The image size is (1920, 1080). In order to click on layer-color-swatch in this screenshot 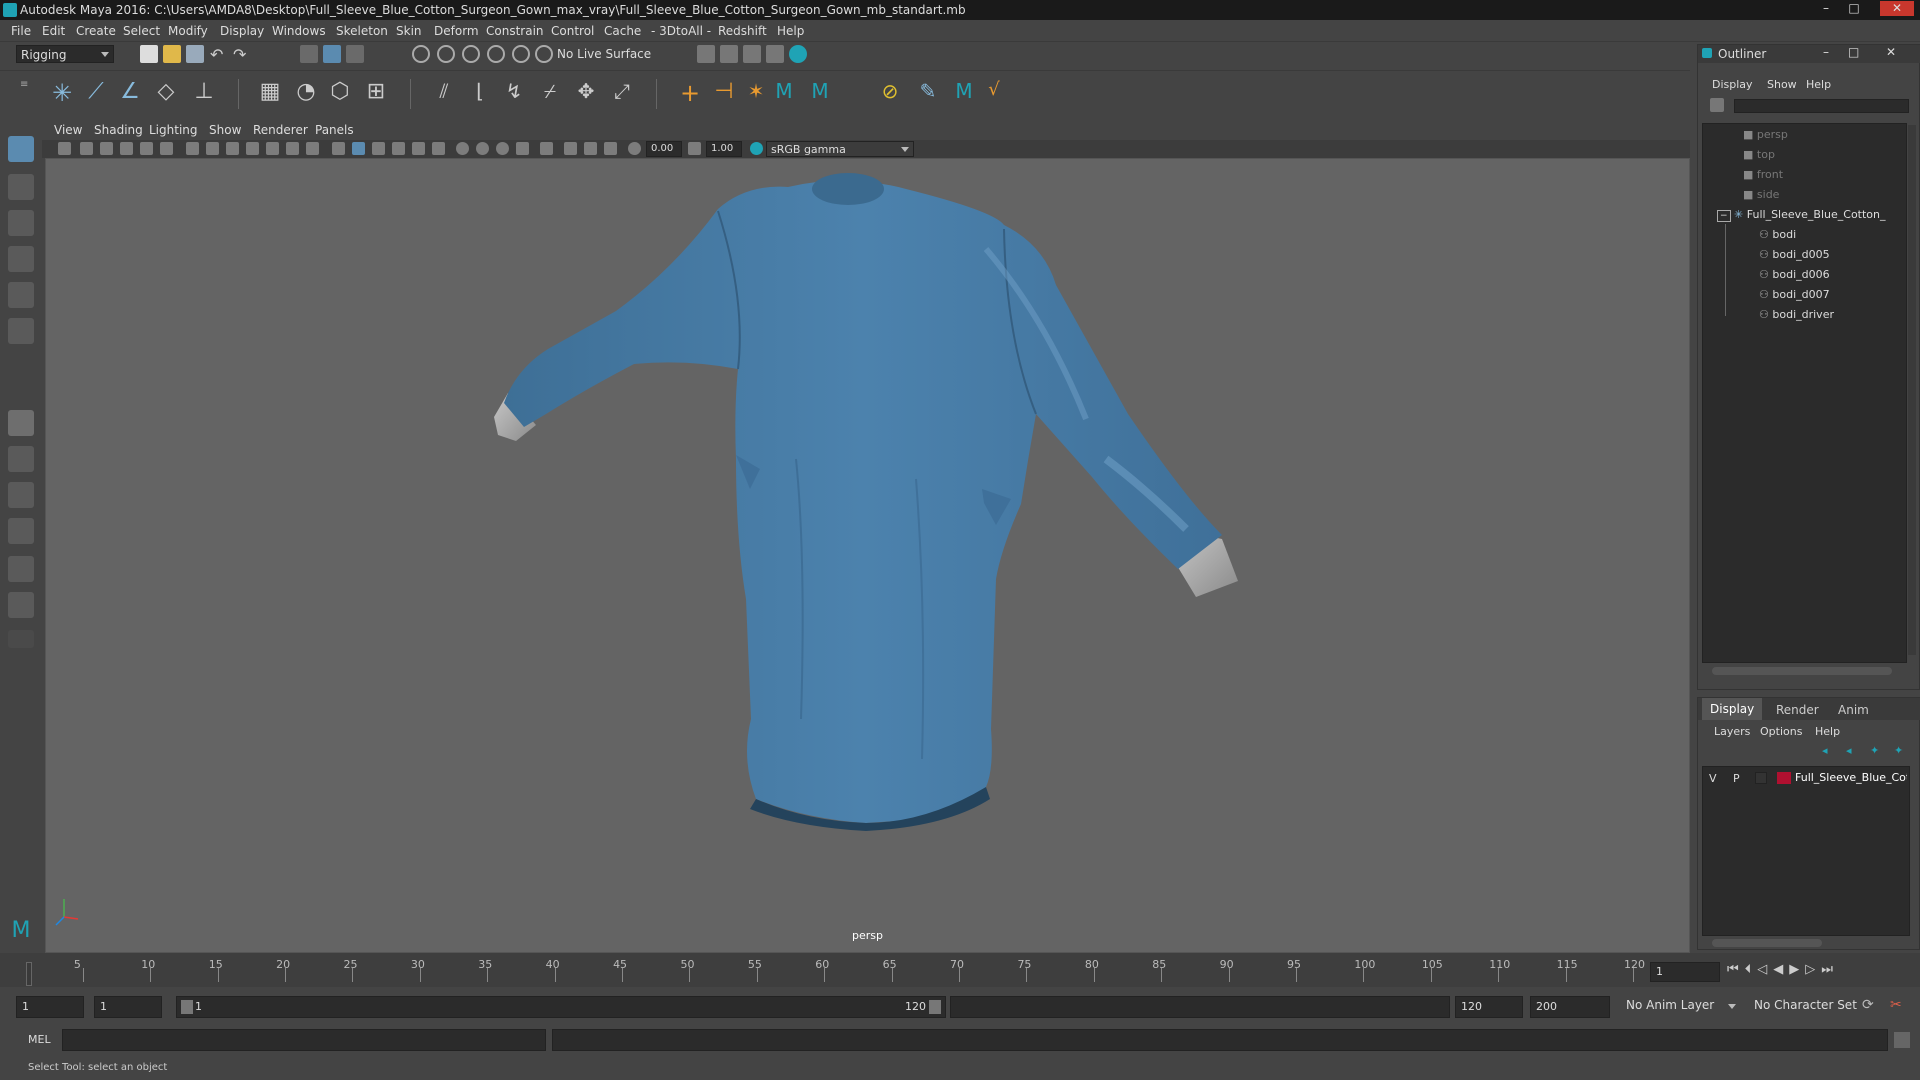, I will do `click(1784, 778)`.